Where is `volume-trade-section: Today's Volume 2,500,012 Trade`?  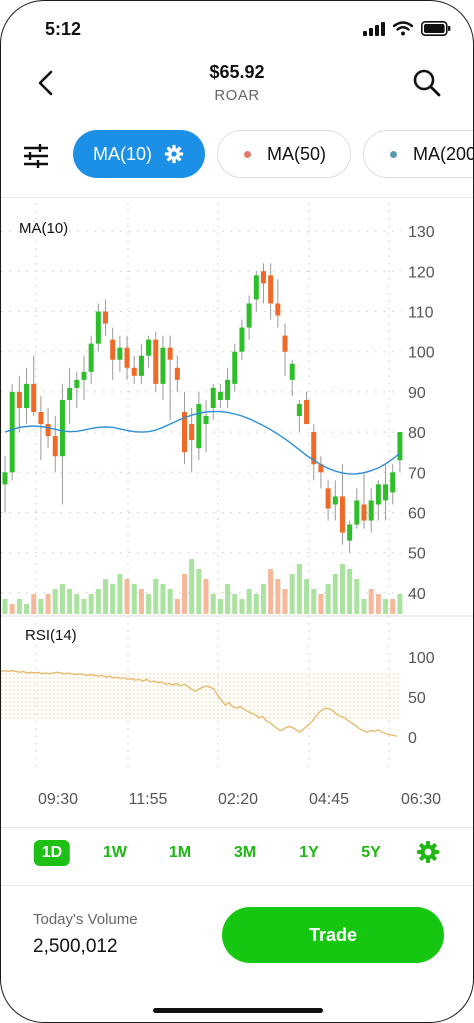 volume-trade-section: Today's Volume 2,500,012 Trade is located at coordinates (237, 936).